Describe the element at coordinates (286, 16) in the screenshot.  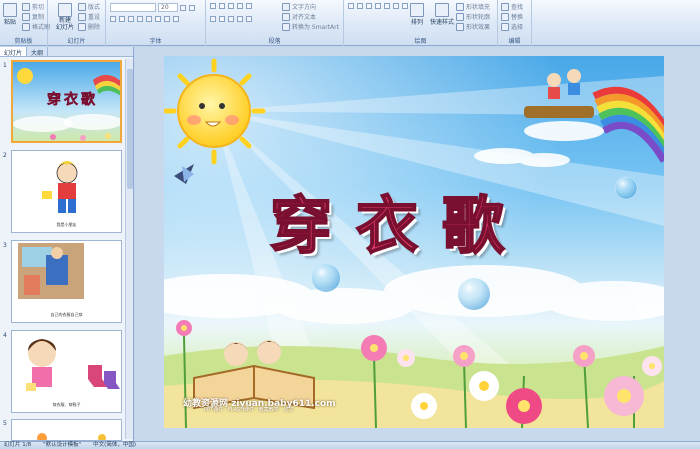
I see `align-text-icon` at that location.